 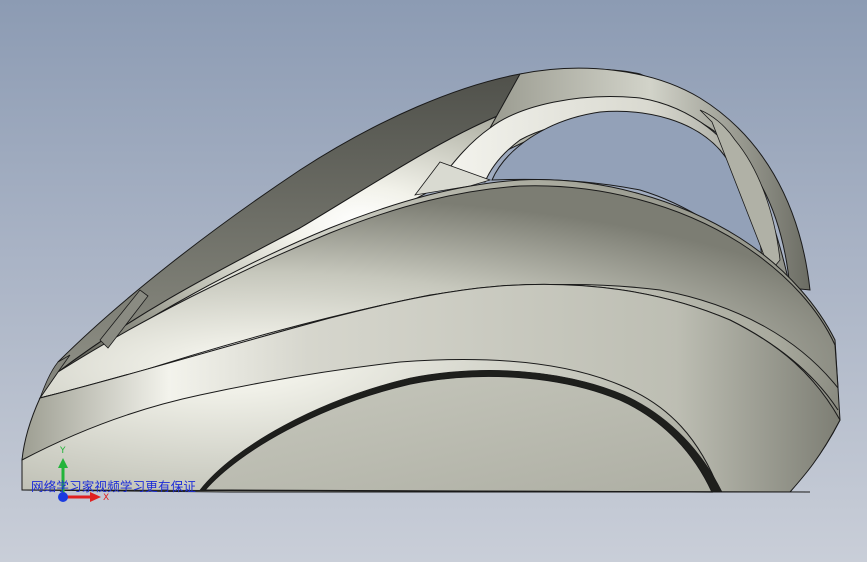 What do you see at coordinates (114, 486) in the screenshot?
I see `watermark-text: 网络学习家视频学习更有保证` at bounding box center [114, 486].